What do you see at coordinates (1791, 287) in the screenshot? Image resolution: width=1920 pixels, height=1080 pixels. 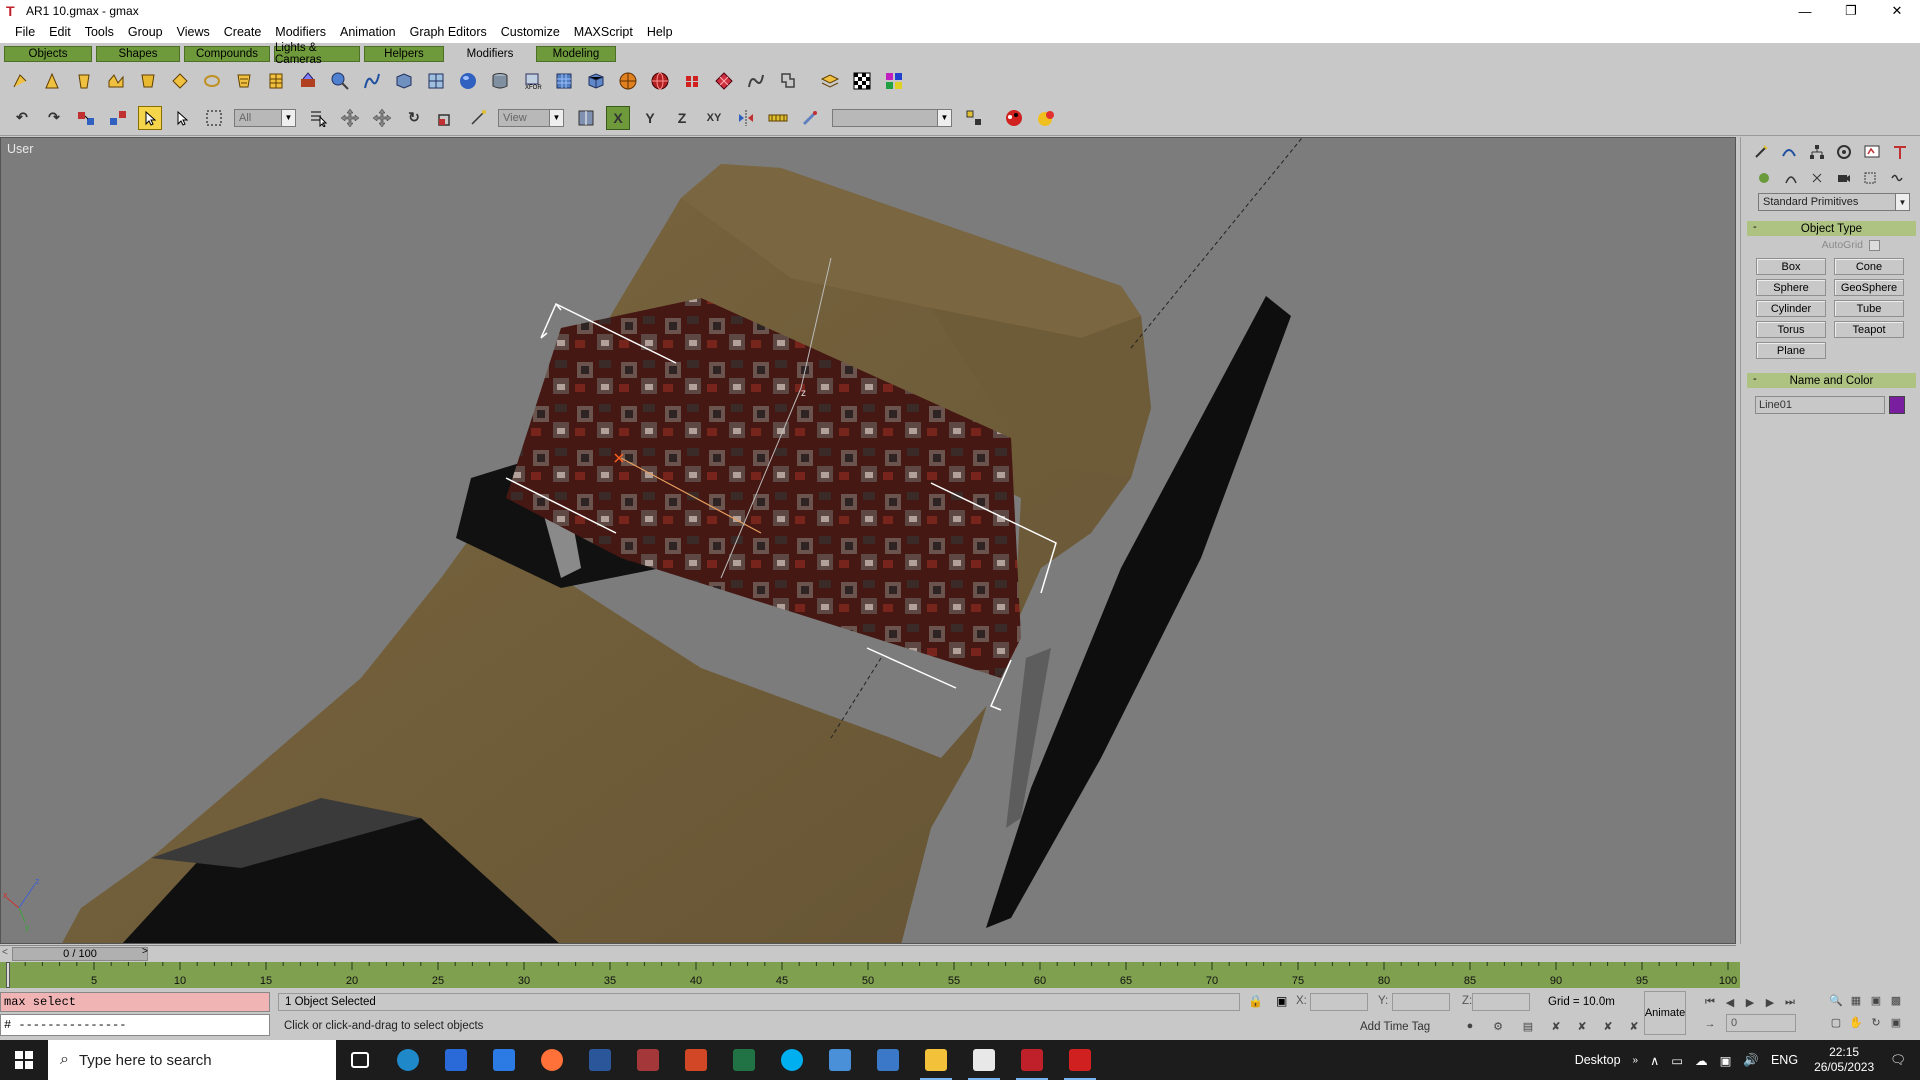 I see `sphere-button: Sphere` at bounding box center [1791, 287].